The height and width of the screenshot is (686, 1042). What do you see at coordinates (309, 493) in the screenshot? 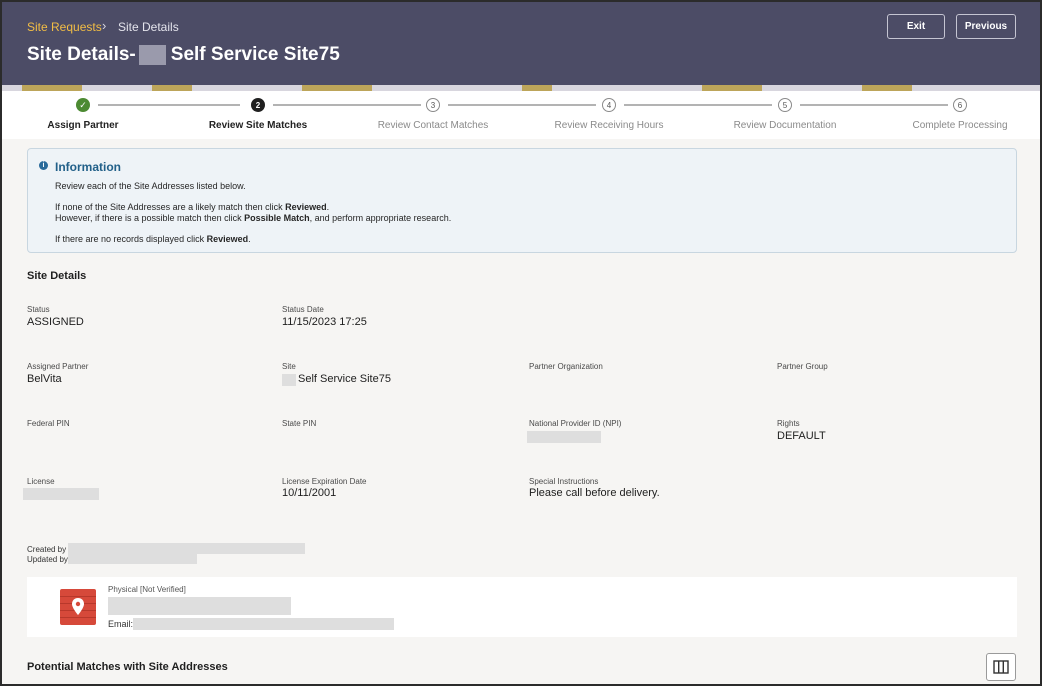
I see `license-expiration-value: 10/11/2001` at bounding box center [309, 493].